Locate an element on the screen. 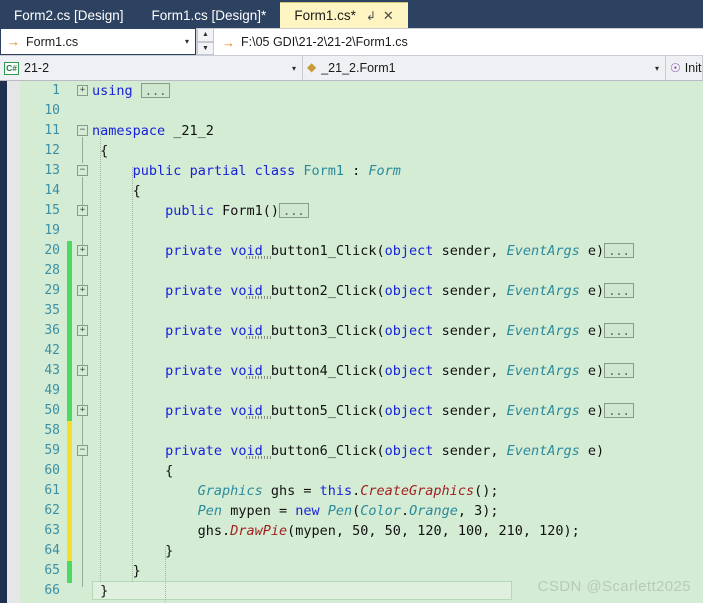 The height and width of the screenshot is (603, 703). line-number: 1 is located at coordinates (56, 90).